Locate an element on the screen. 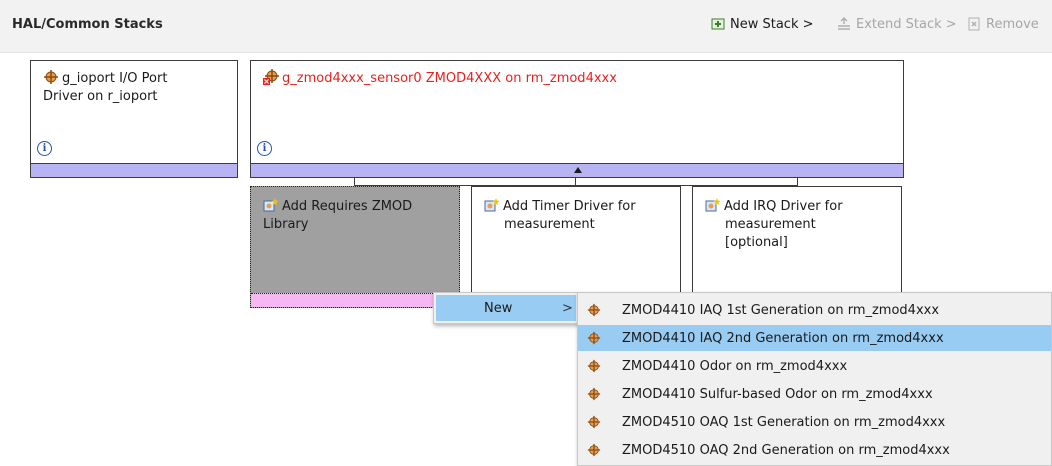 The image size is (1052, 466). extend-stack-button: Extend Stack > is located at coordinates (896, 24).